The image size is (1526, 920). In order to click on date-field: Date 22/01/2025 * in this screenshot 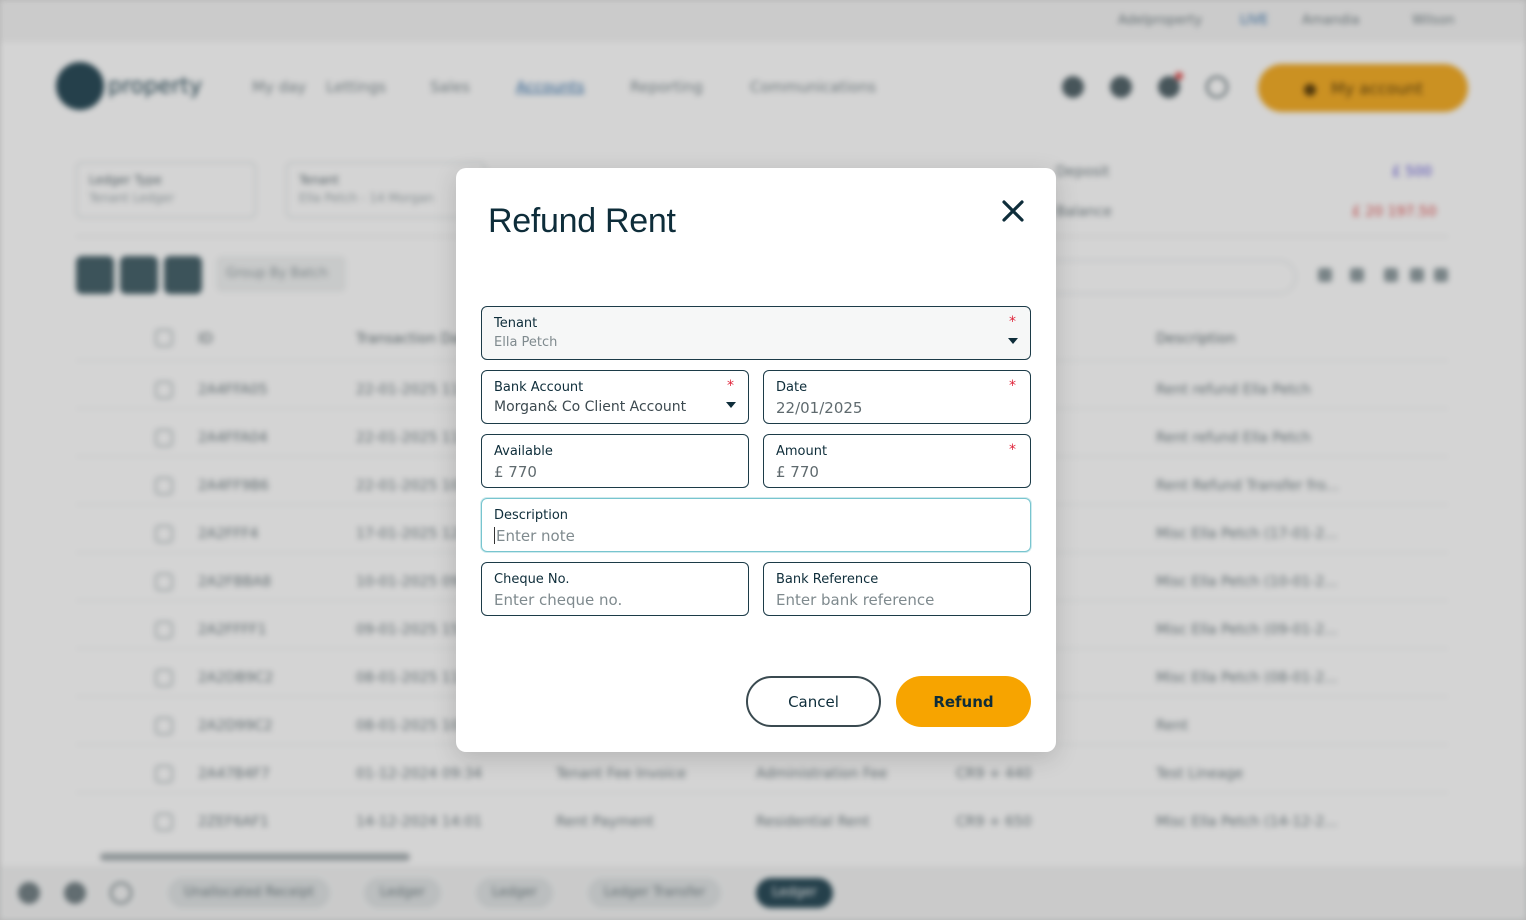, I will do `click(897, 397)`.